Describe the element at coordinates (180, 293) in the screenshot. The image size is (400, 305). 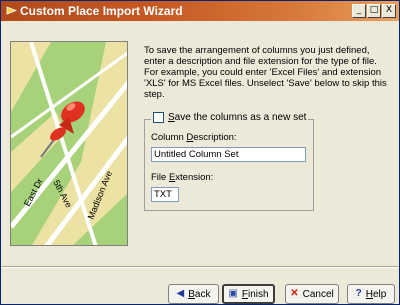
I see `back-arrow-icon: ◀` at that location.